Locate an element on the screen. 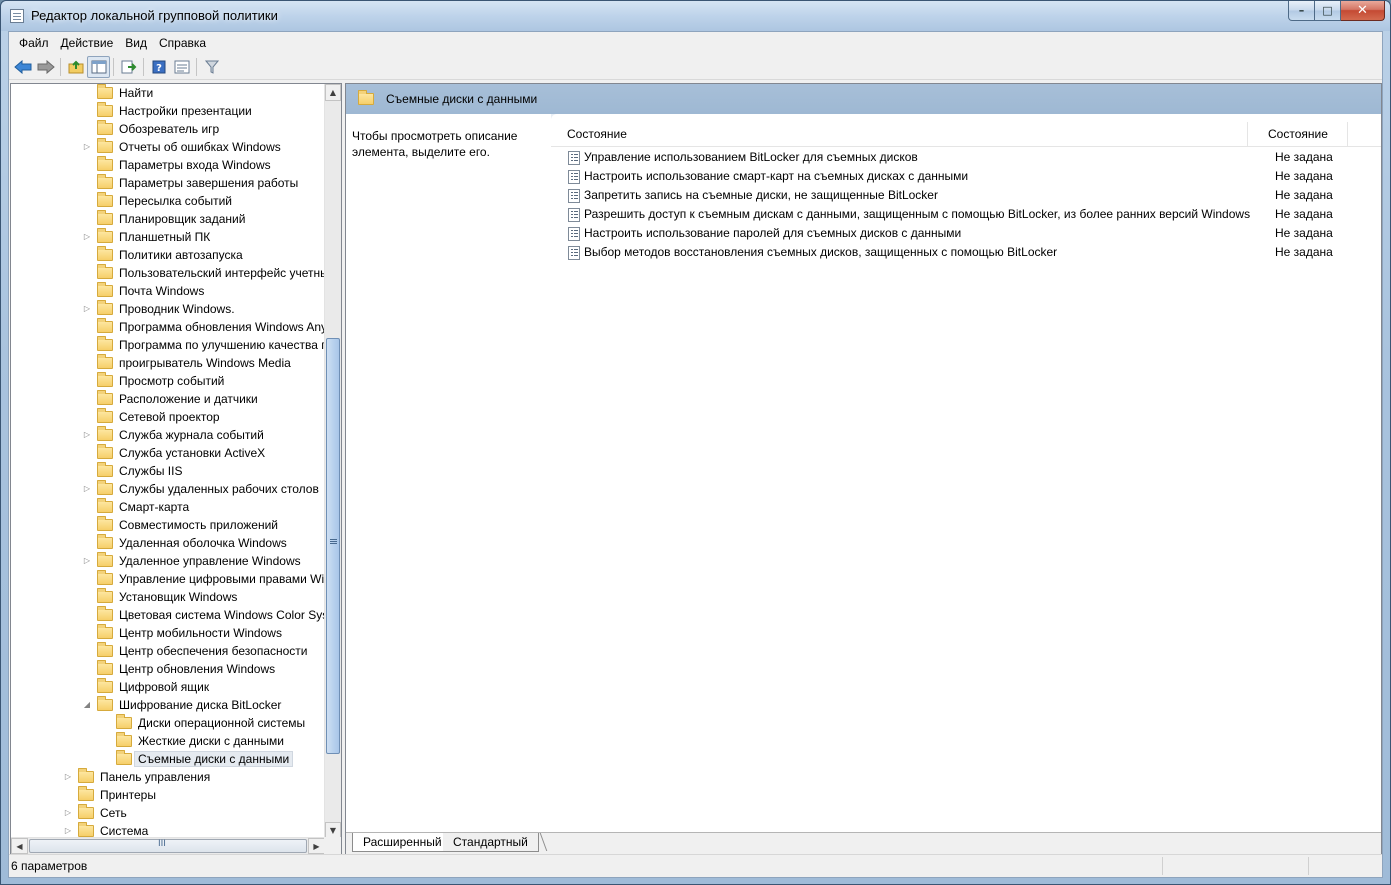  up-folder-icon is located at coordinates (75, 67).